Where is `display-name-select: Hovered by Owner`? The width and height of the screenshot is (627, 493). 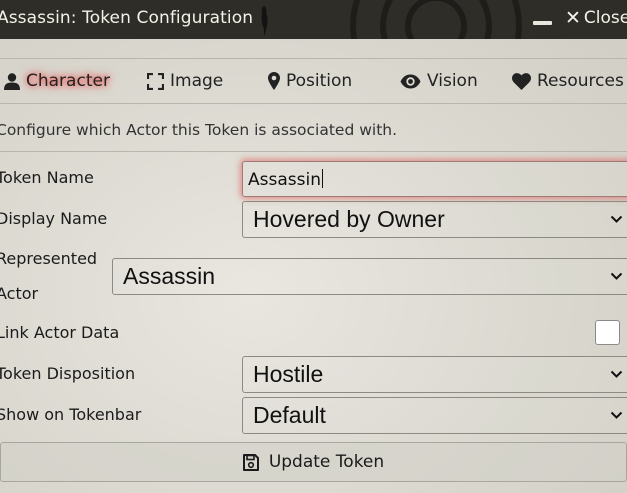
display-name-select: Hovered by Owner is located at coordinates (434, 219).